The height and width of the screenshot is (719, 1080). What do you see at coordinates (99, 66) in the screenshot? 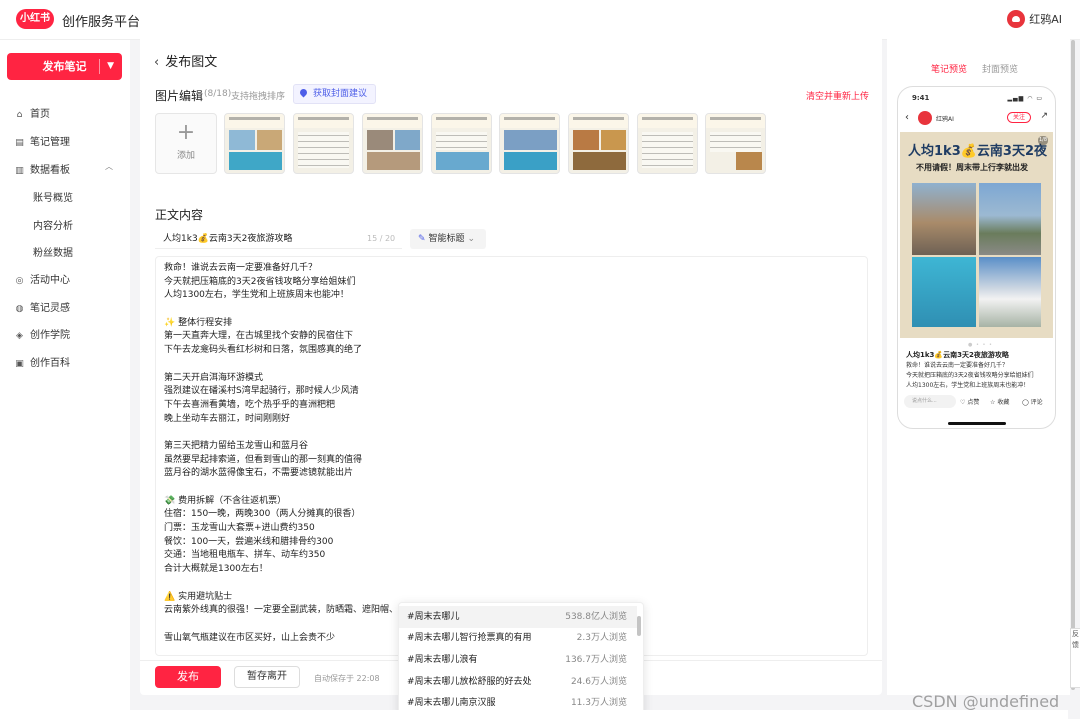
I see `divider` at bounding box center [99, 66].